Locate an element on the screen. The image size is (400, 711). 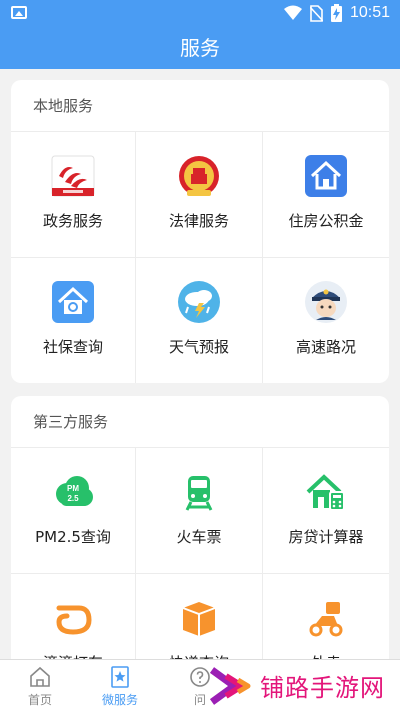
package-icon is located at coordinates (199, 618).